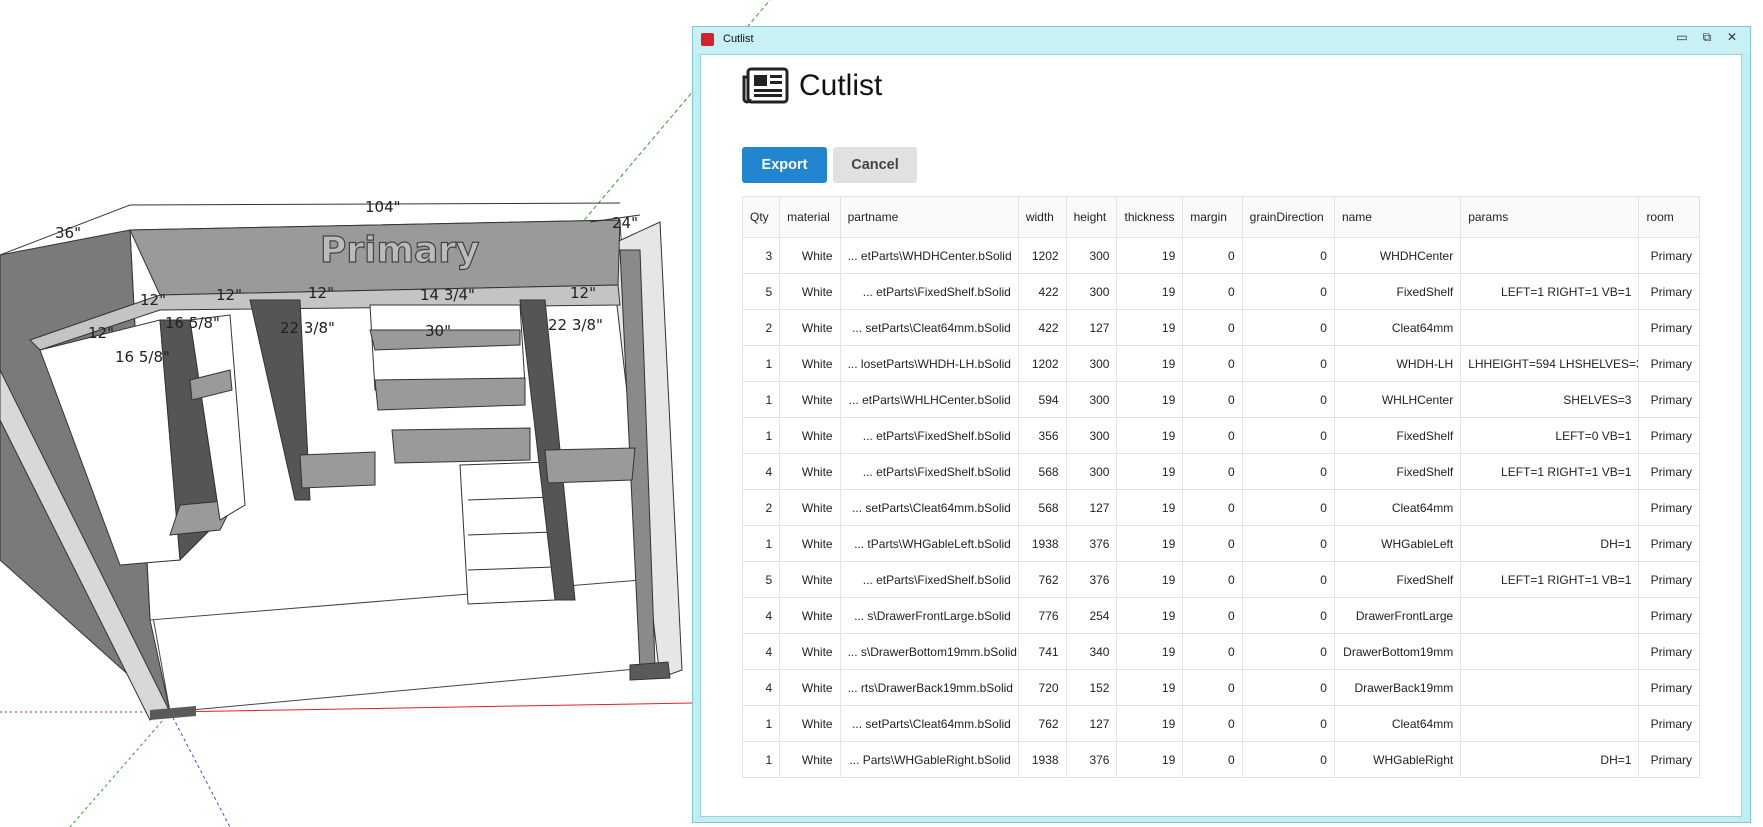 The image size is (1763, 827). Describe the element at coordinates (383, 207) in the screenshot. I see `dim-label: 104"` at that location.